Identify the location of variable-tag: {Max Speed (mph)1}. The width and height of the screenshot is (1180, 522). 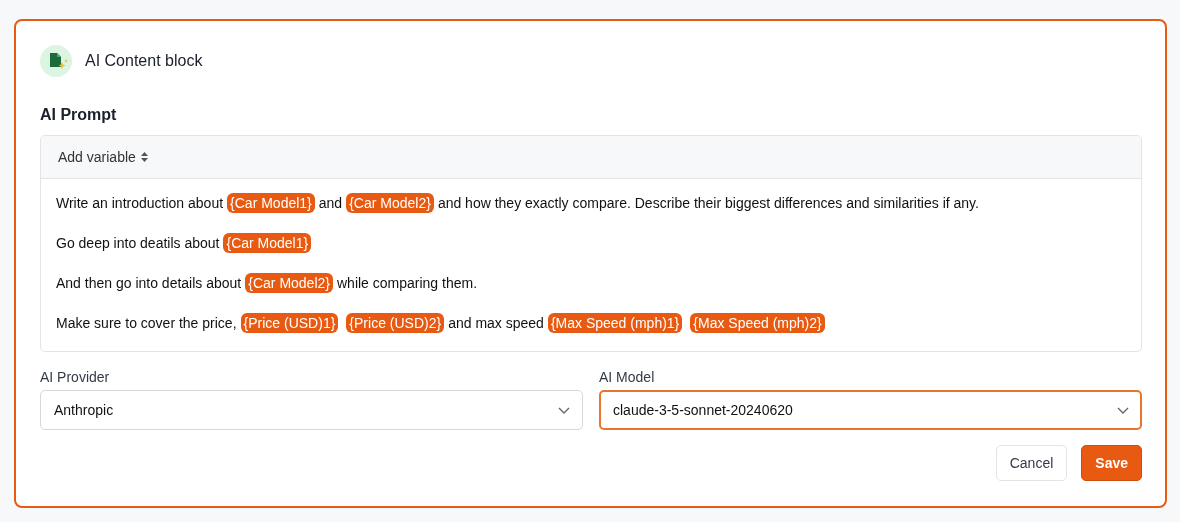
(615, 323).